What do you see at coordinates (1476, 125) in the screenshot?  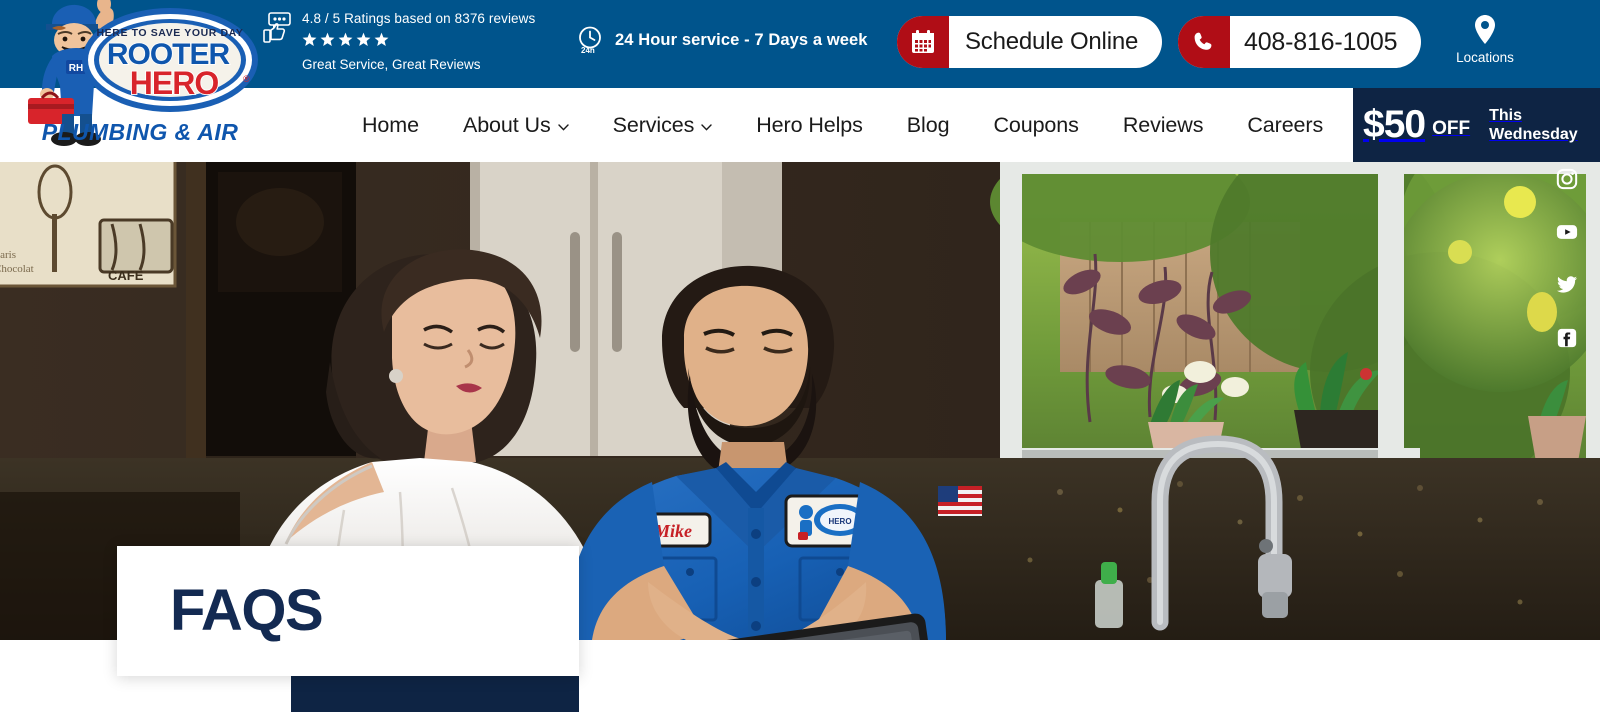 I see `promo-offer-badge: $50 OFF This Wednesday` at bounding box center [1476, 125].